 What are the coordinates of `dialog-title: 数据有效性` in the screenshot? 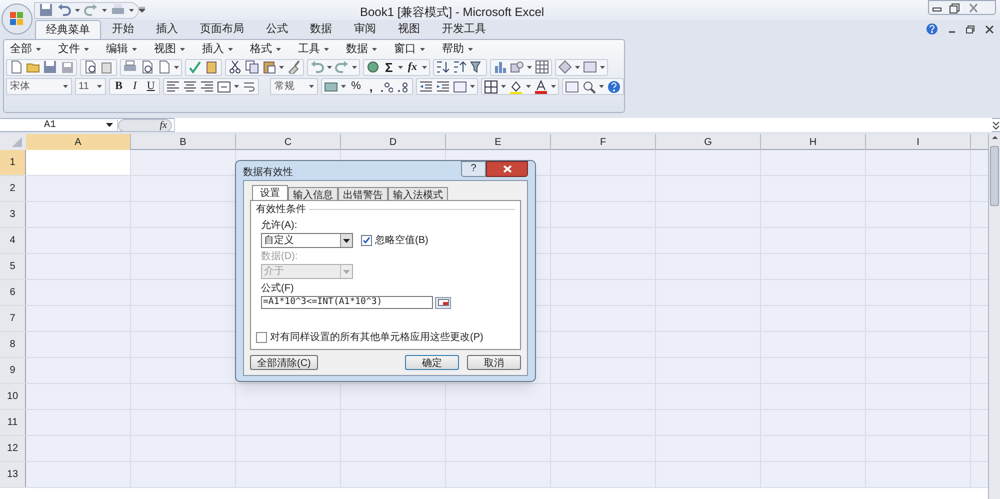 It's located at (268, 173).